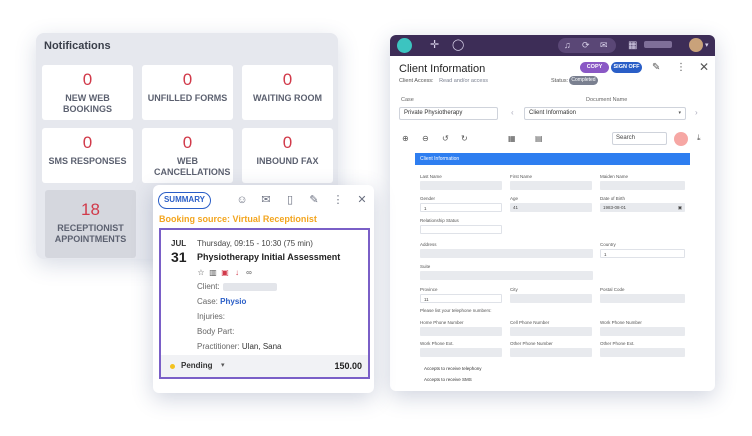 This screenshot has height=436, width=752. Describe the element at coordinates (506, 275) in the screenshot. I see `suite-field` at that location.